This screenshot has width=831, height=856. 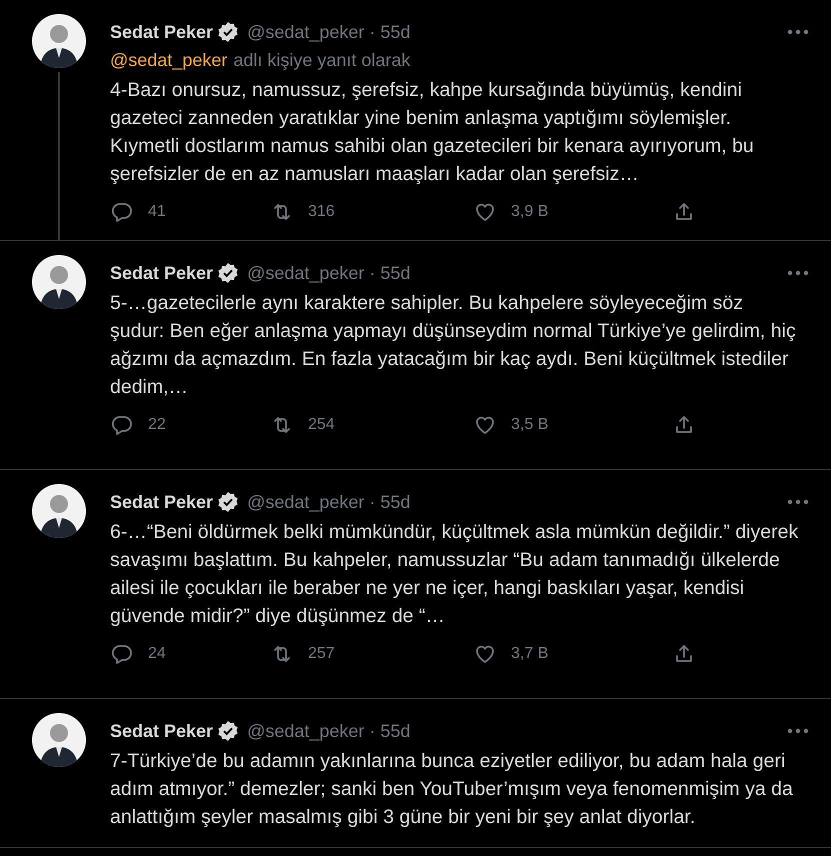 What do you see at coordinates (169, 60) in the screenshot?
I see `mention-link: @sedat_peker` at bounding box center [169, 60].